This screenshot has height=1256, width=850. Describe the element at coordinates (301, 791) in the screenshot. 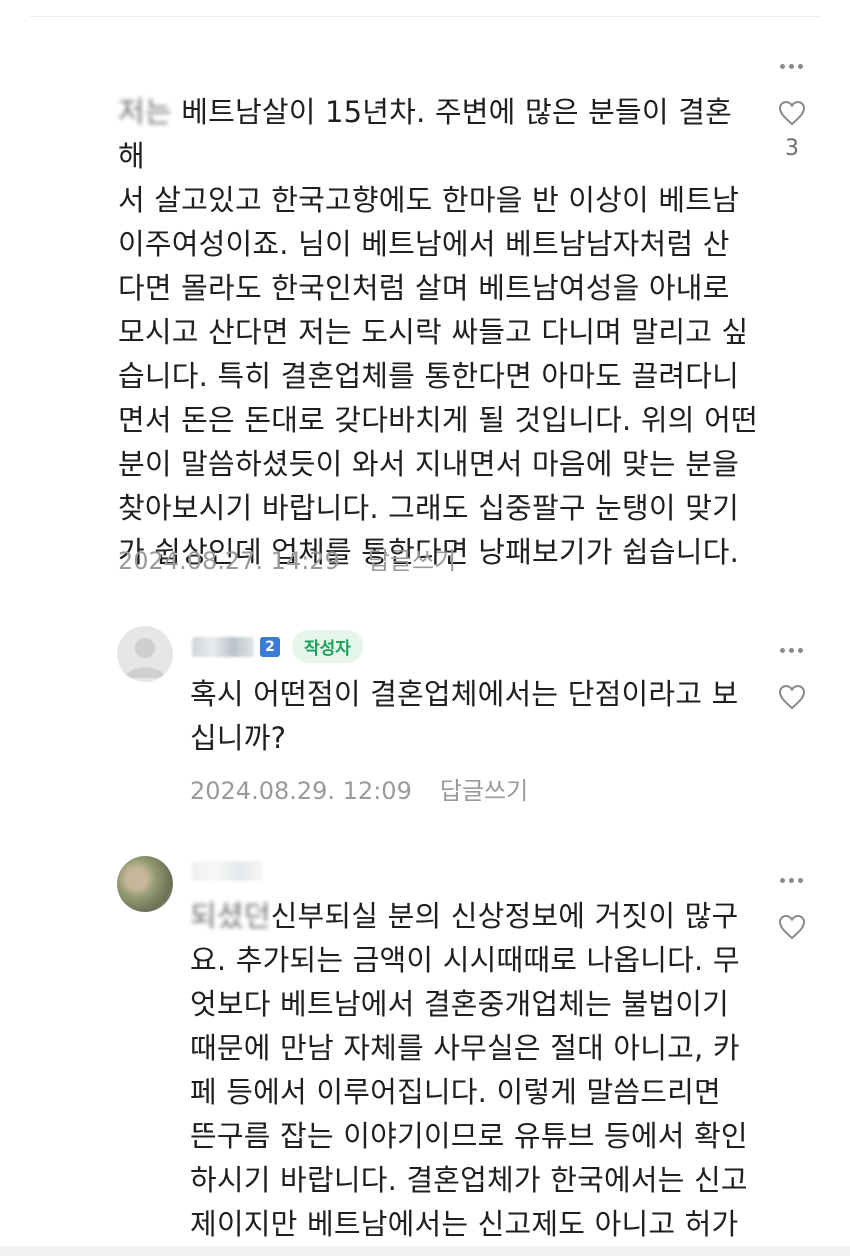

I see `comment-date: 2024.08.29. 12:09` at that location.